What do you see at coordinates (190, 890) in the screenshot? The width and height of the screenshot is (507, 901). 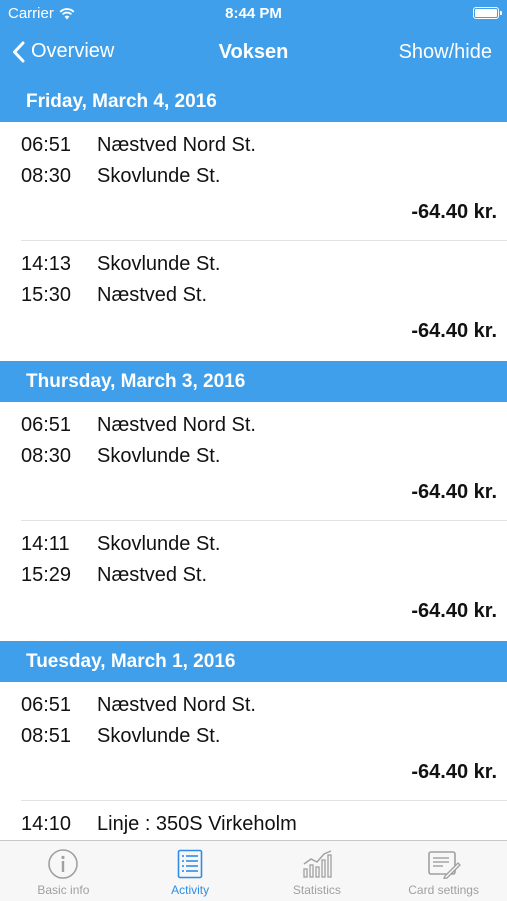 I see `tab-label: Activity` at bounding box center [190, 890].